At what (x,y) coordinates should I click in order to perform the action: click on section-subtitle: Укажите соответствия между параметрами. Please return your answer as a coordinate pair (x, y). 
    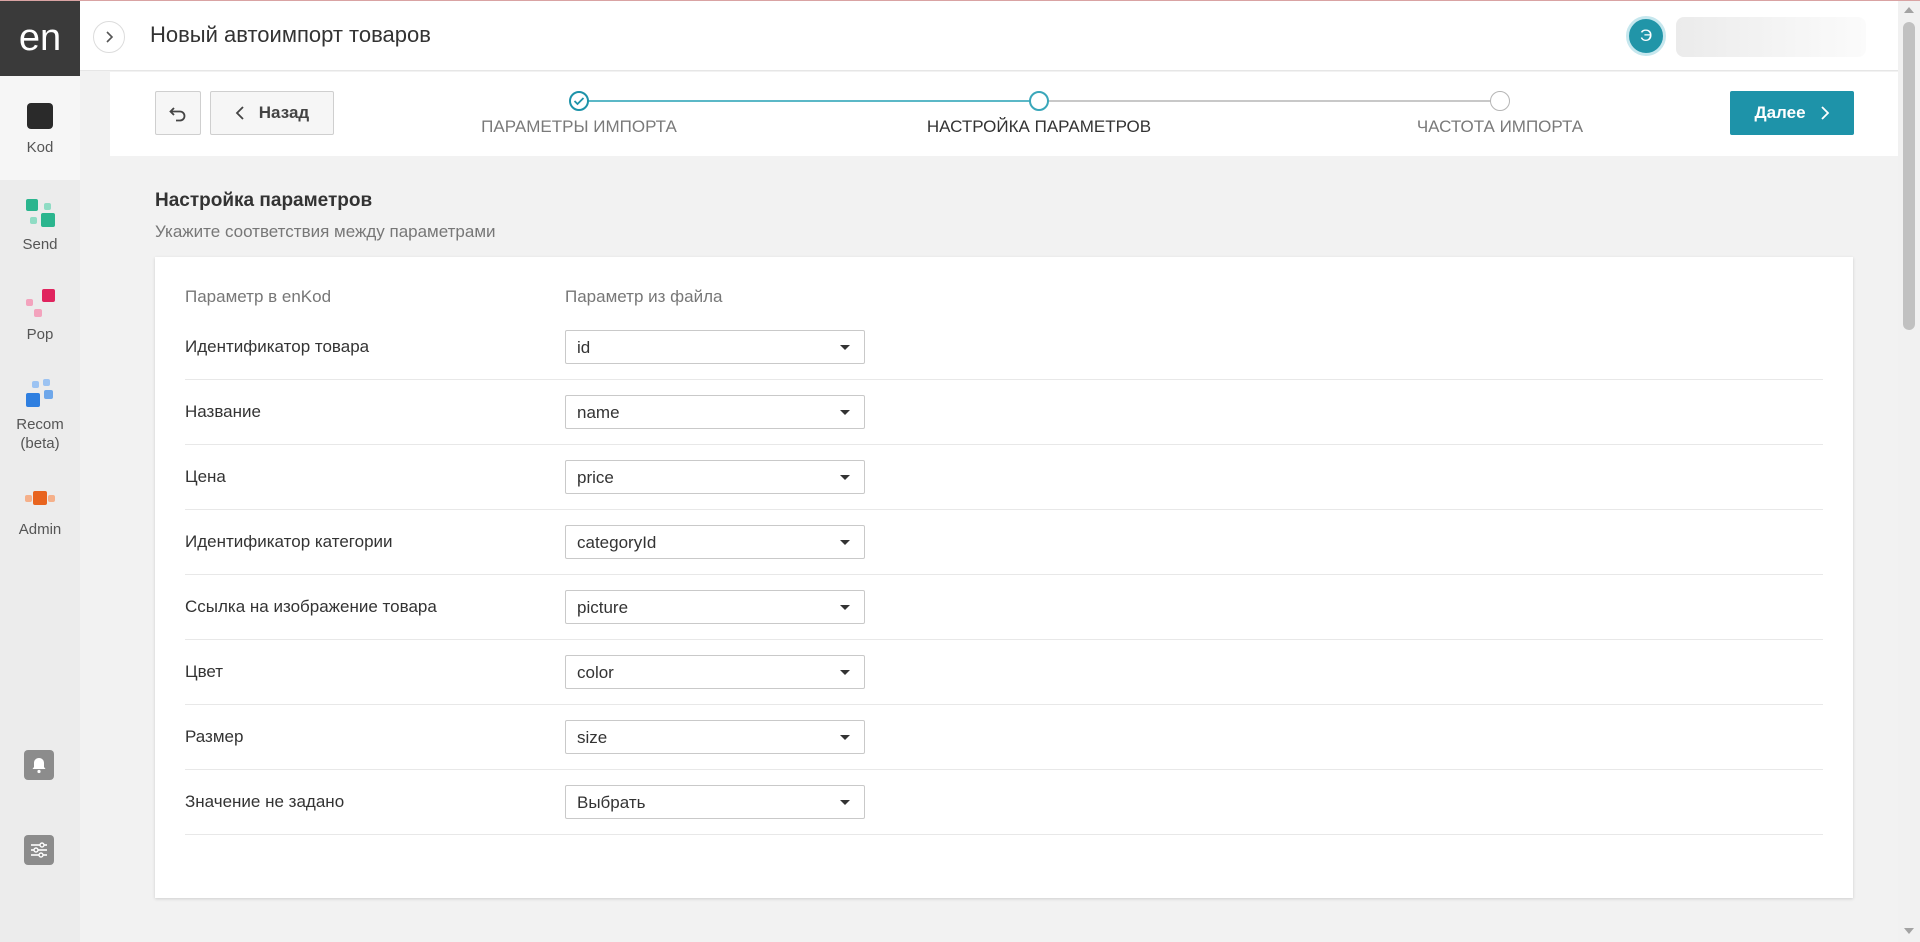
    Looking at the image, I should click on (325, 231).